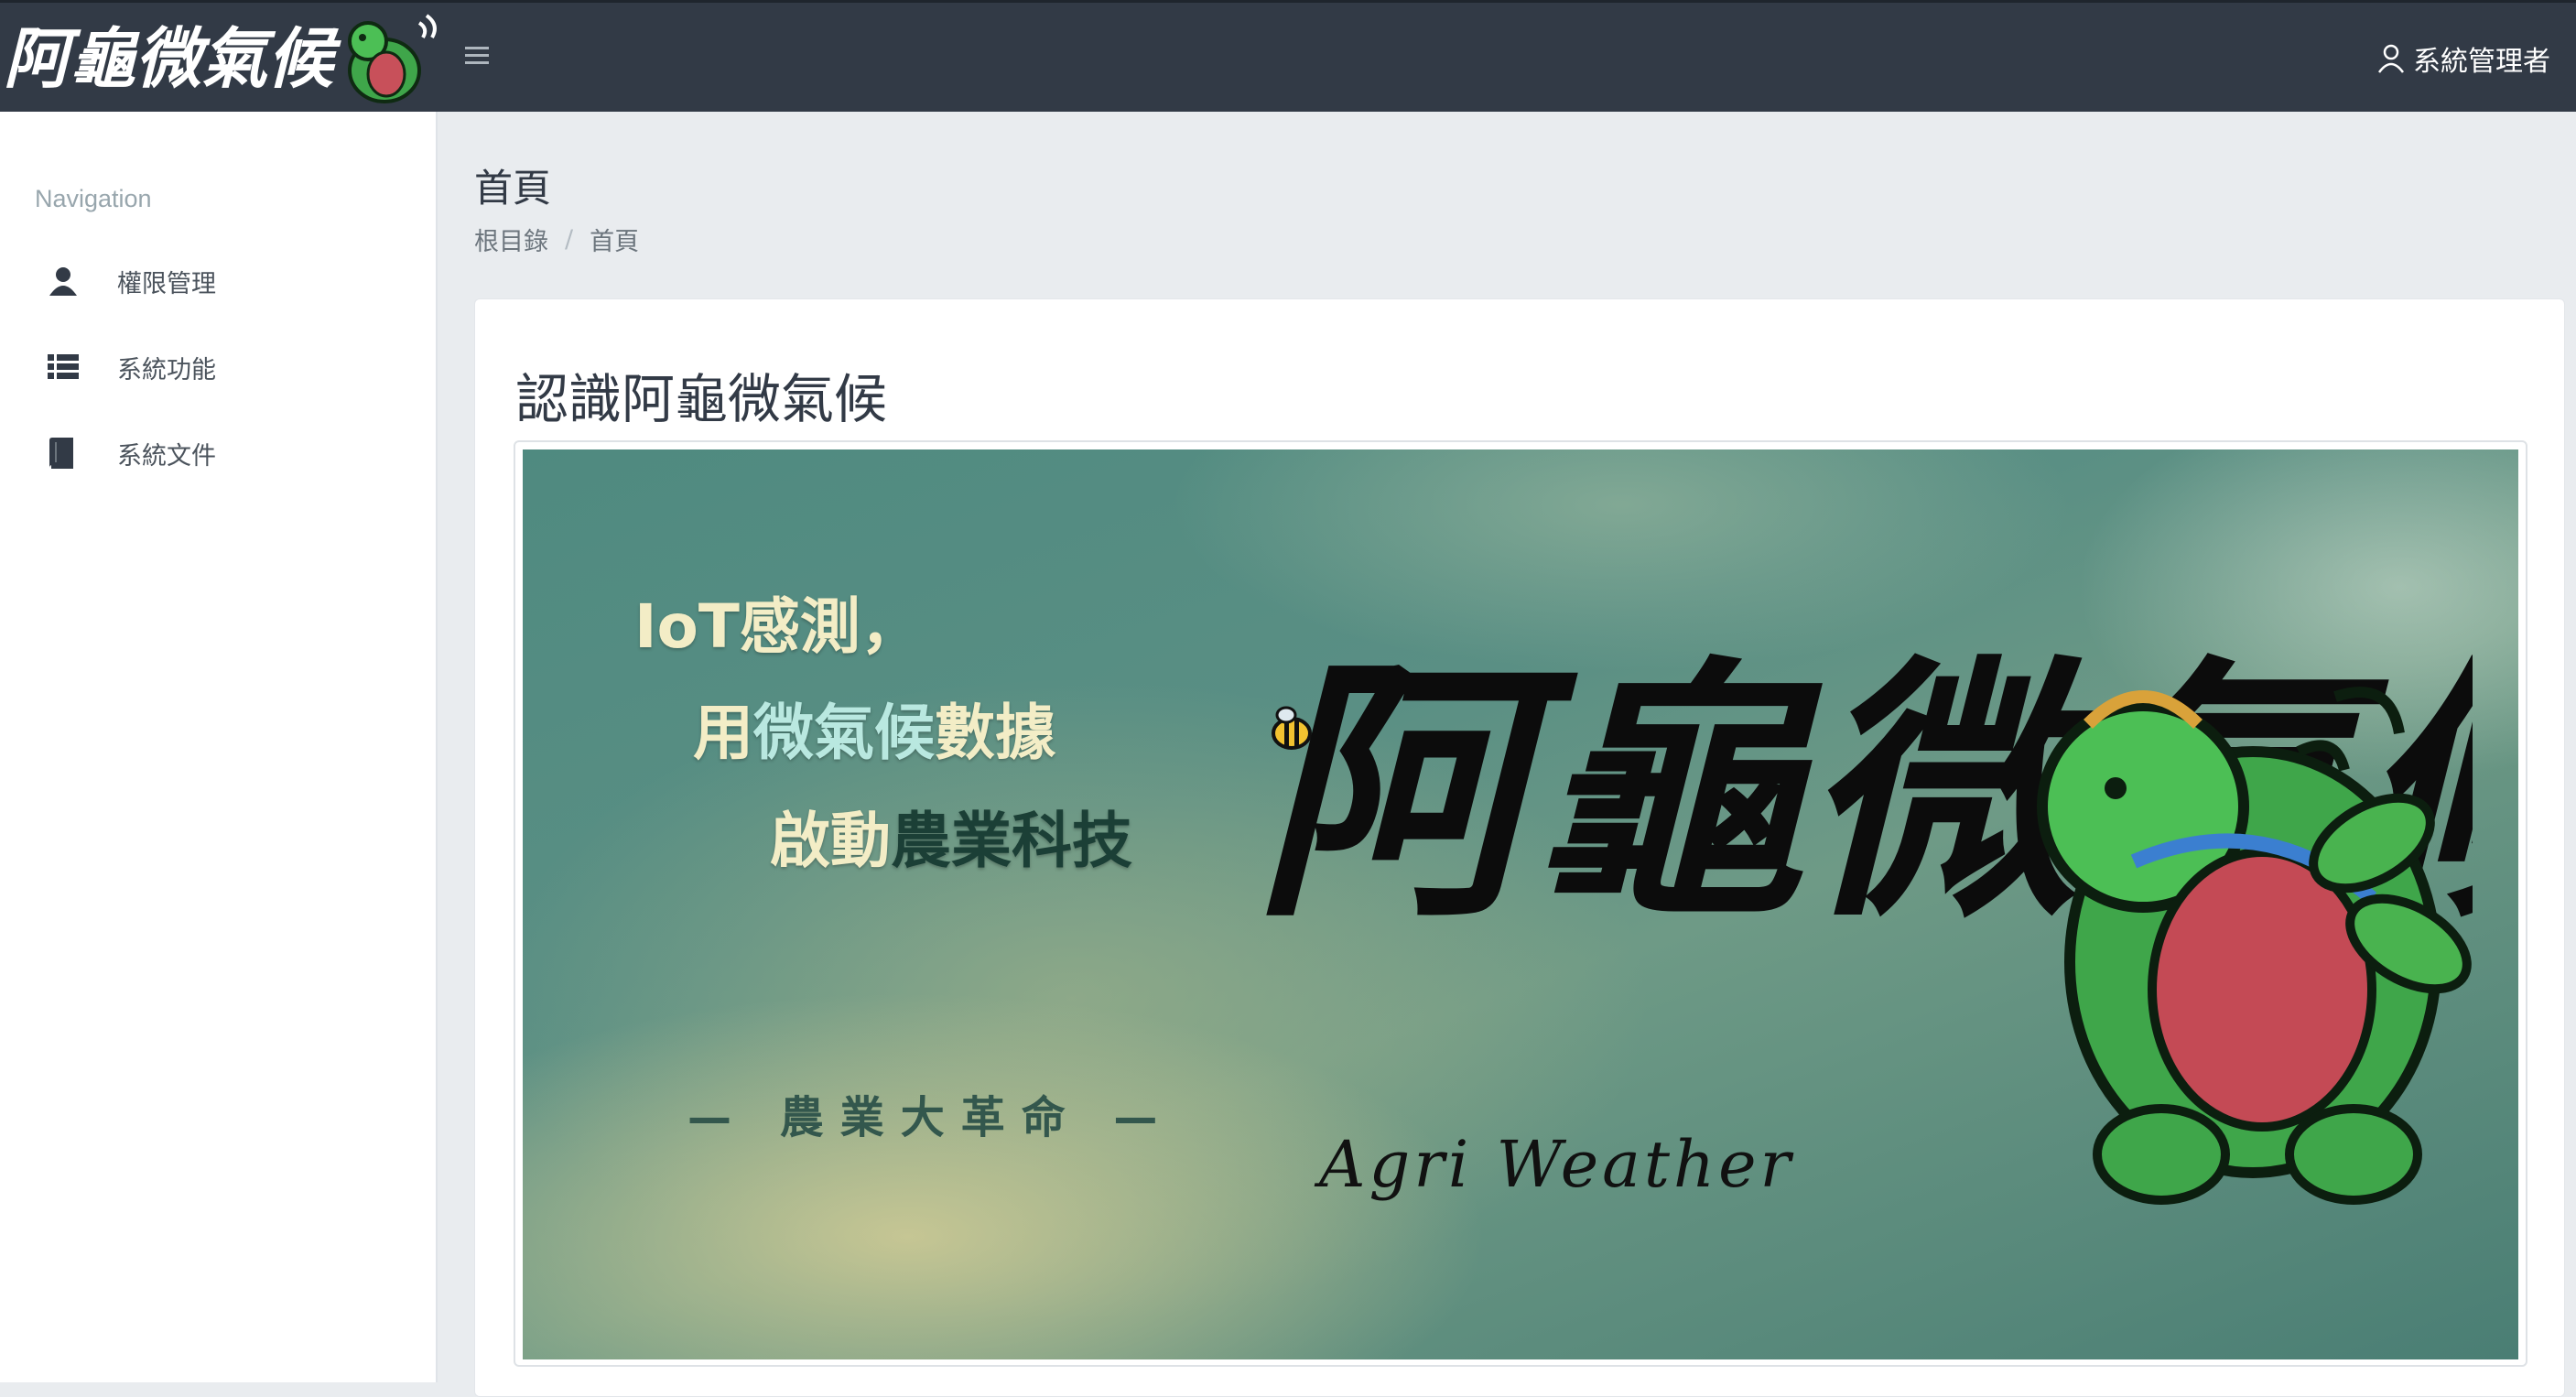 The image size is (2576, 1397). I want to click on nav-section-title: Navigation, so click(94, 198).